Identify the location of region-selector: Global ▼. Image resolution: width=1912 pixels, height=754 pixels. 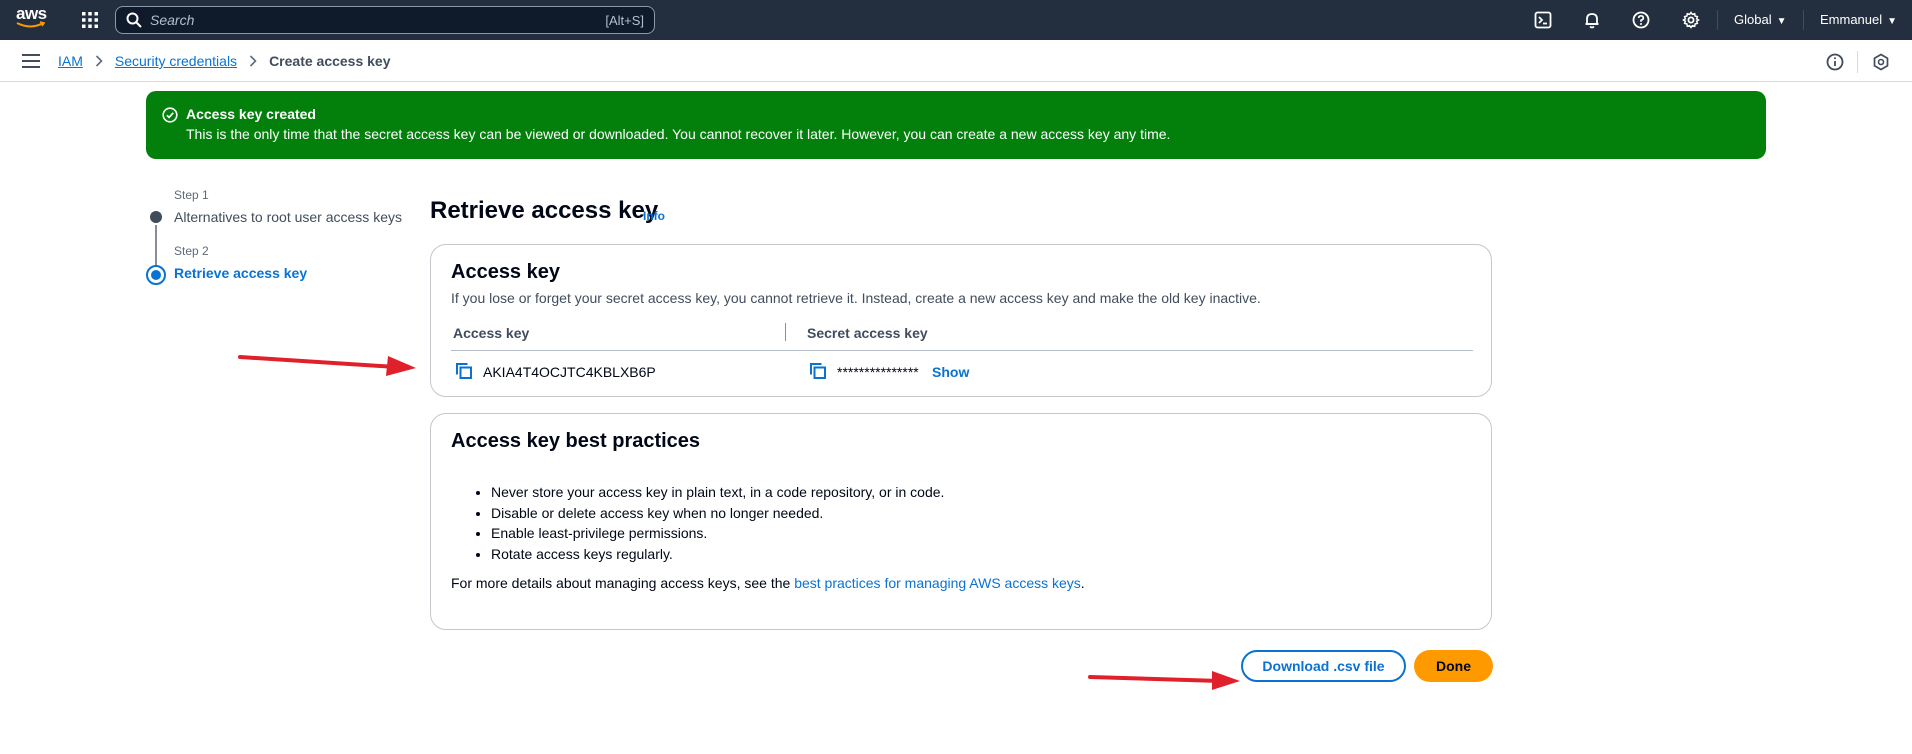
(1760, 19).